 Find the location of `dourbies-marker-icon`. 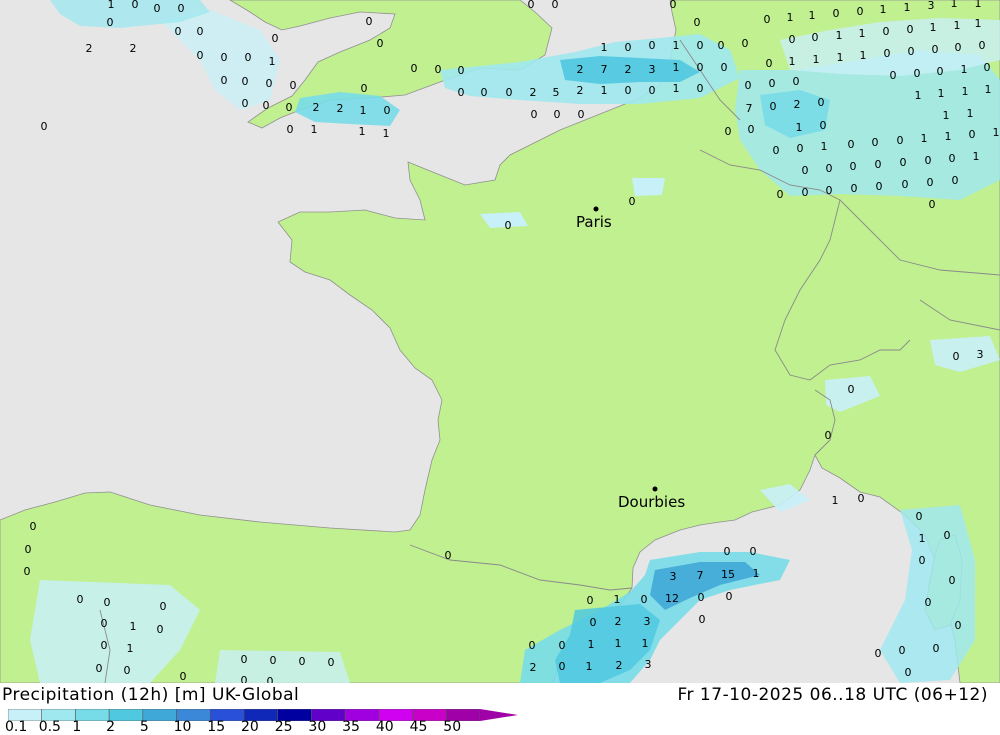

dourbies-marker-icon is located at coordinates (655, 489).